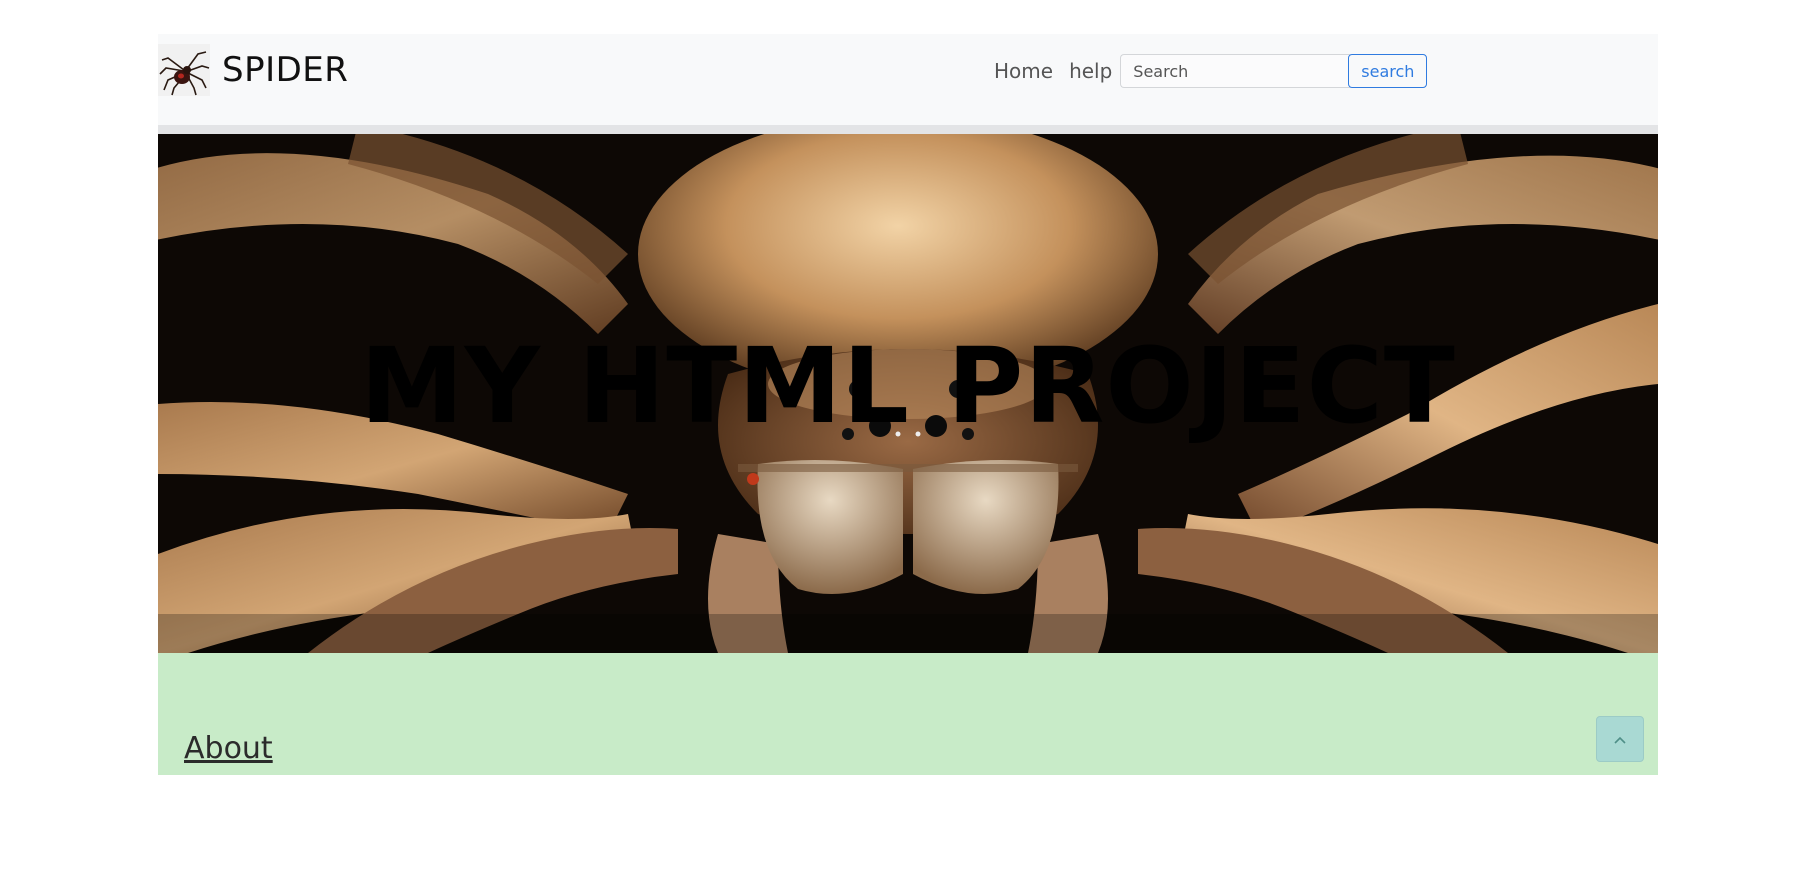 The height and width of the screenshot is (892, 1807). I want to click on search-button: search, so click(1388, 71).